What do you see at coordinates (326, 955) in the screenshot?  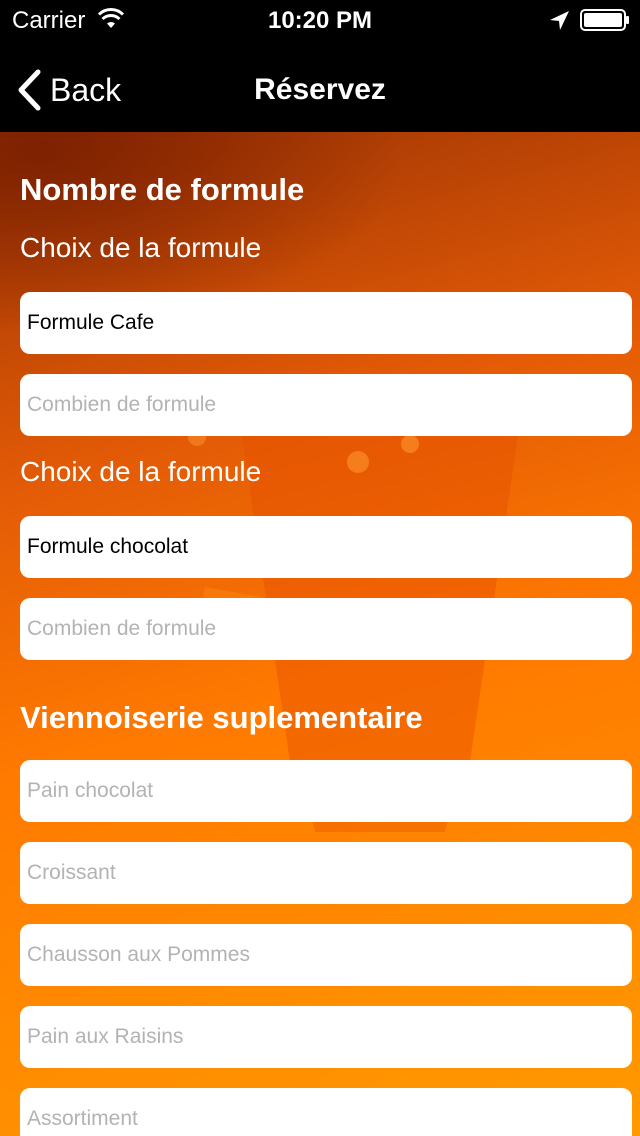 I see `chausson-aux-pommes-input` at bounding box center [326, 955].